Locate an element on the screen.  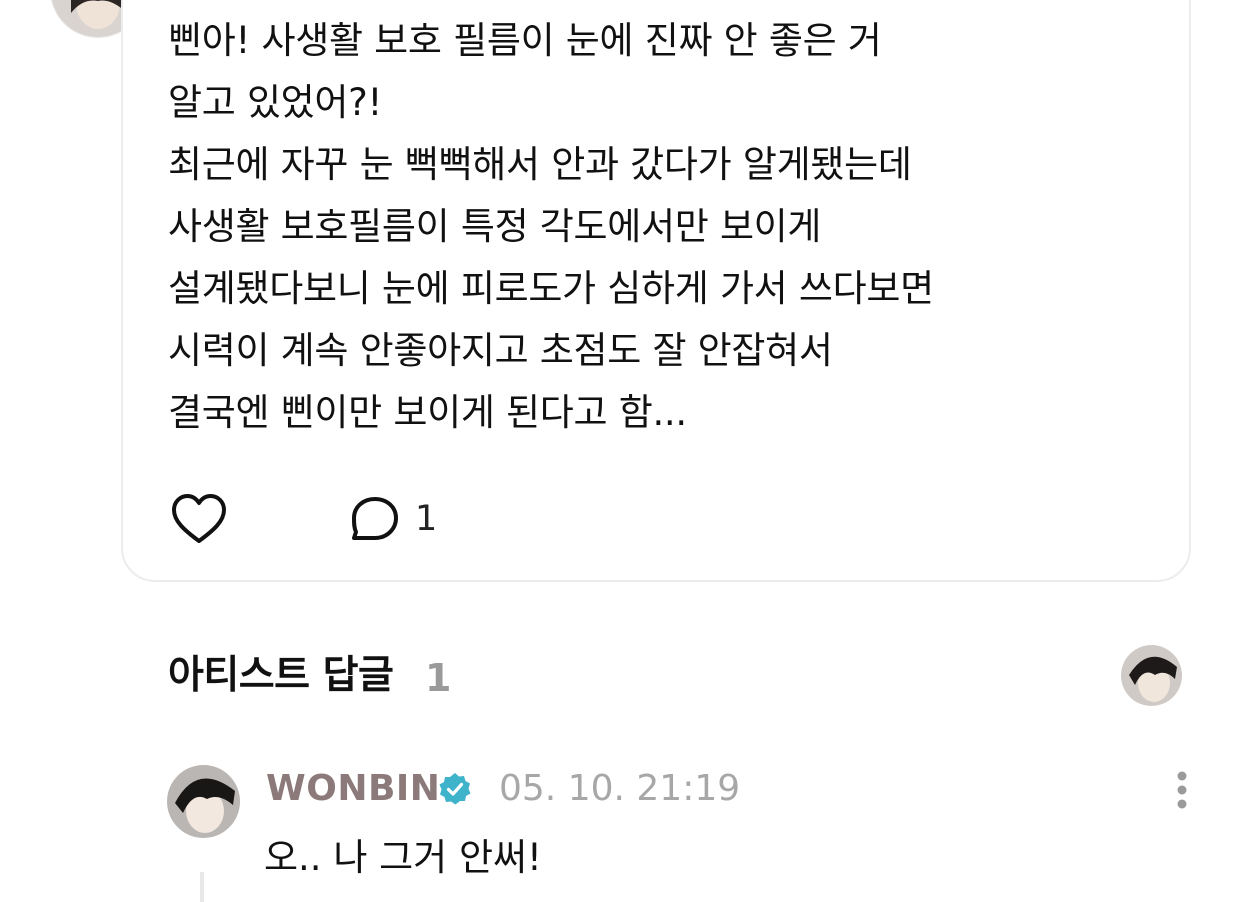
reply-text: 오.. 나 그거 안써! is located at coordinates (403, 857).